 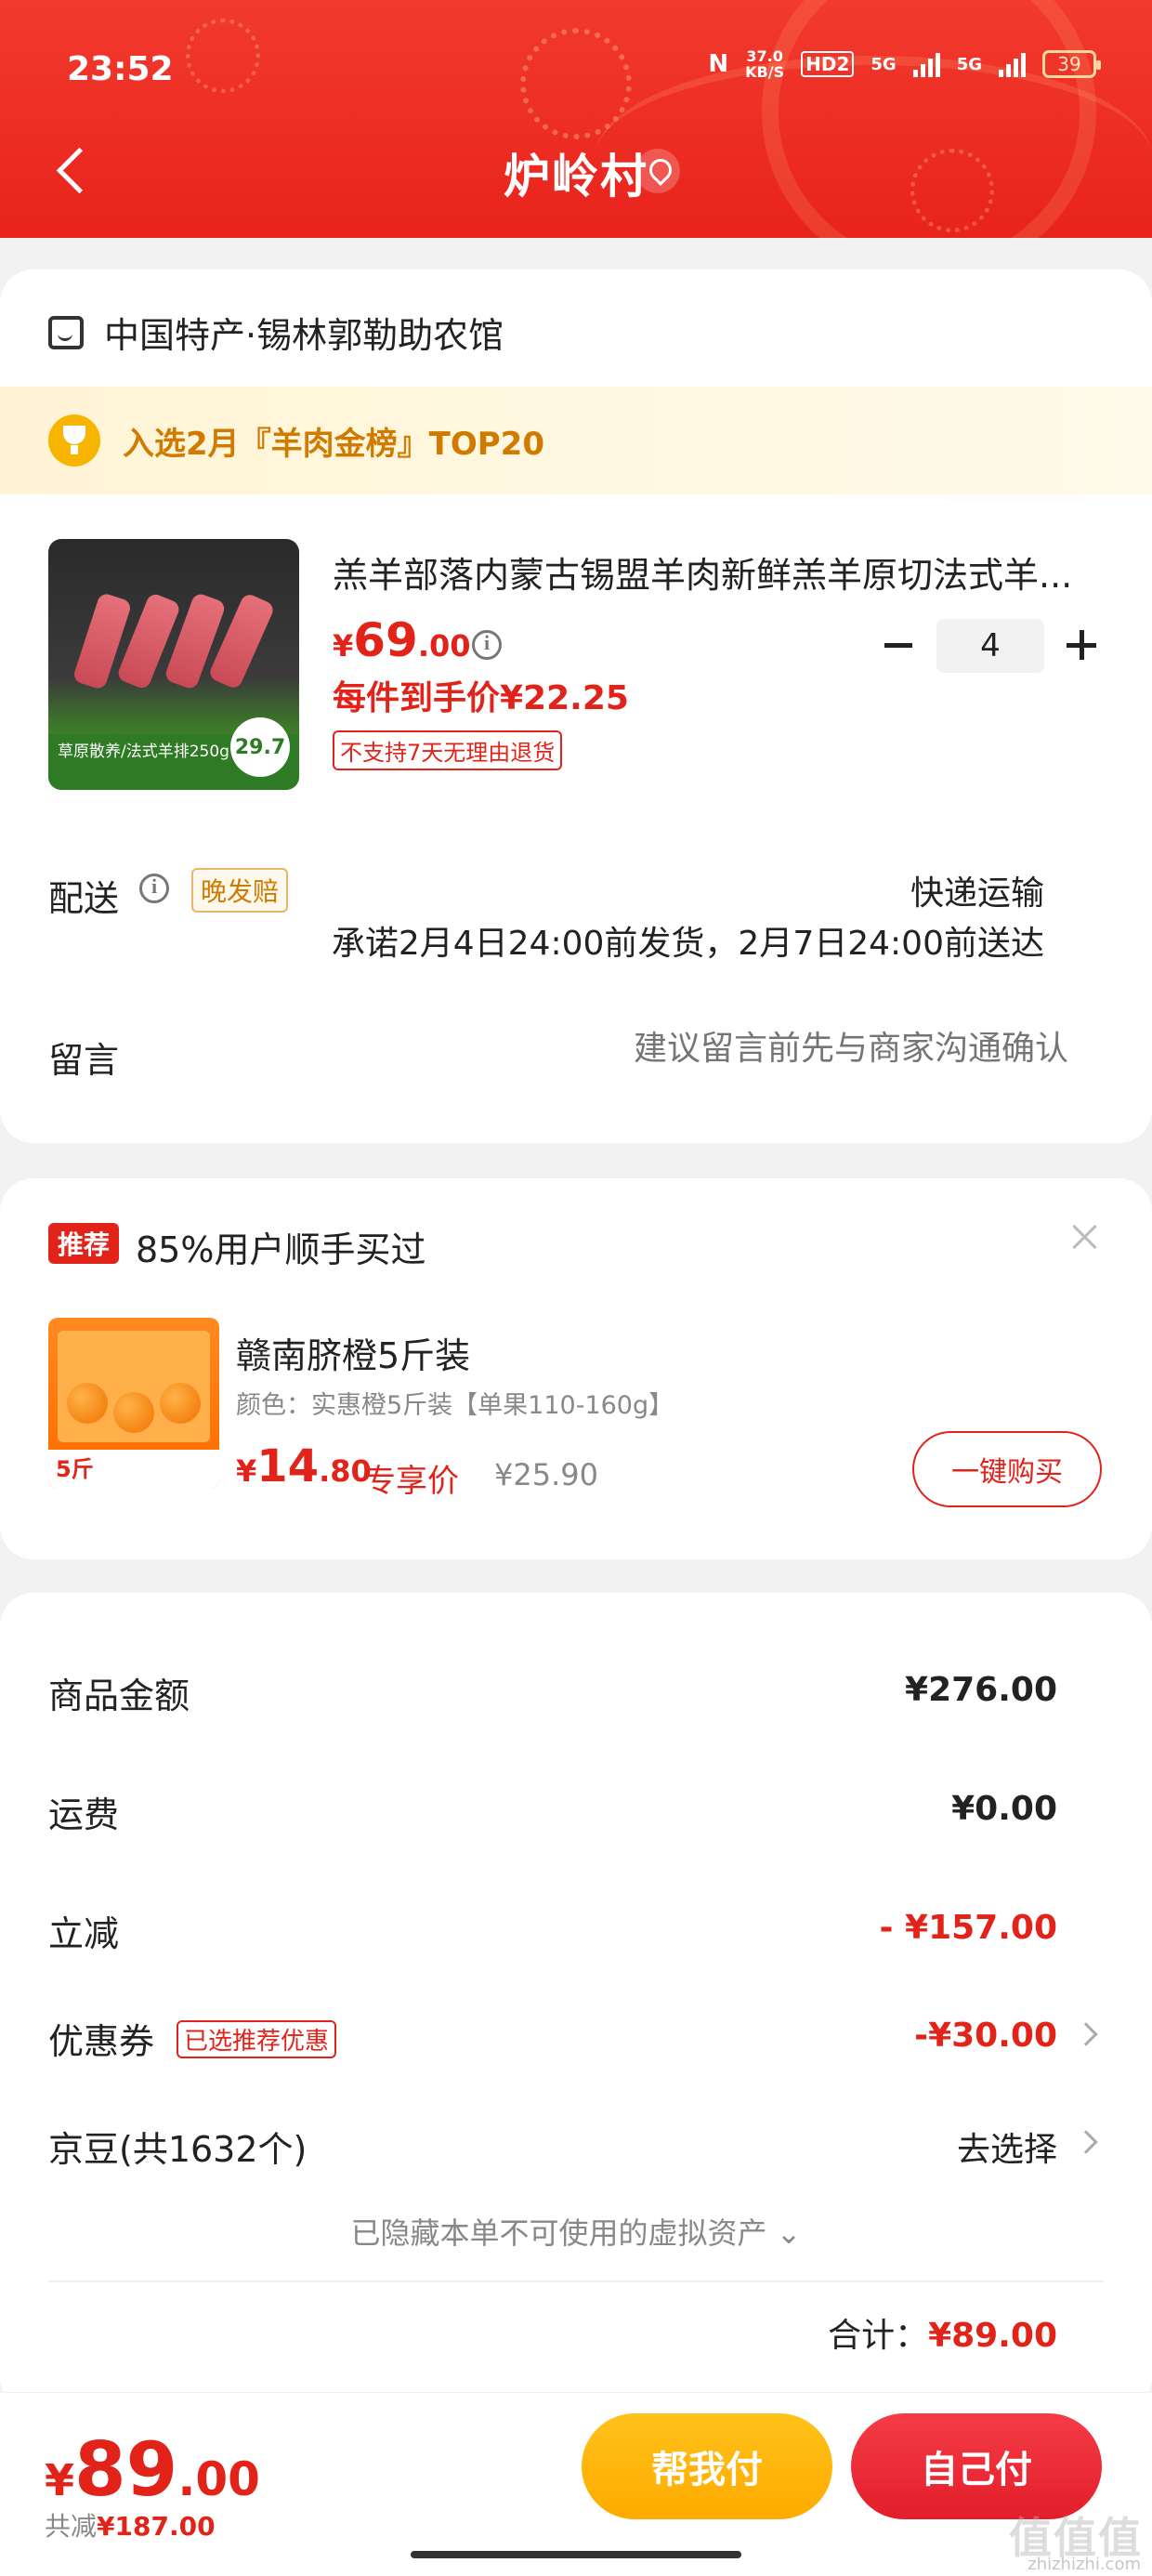 I want to click on original-price: ¥25.90, so click(x=546, y=1474).